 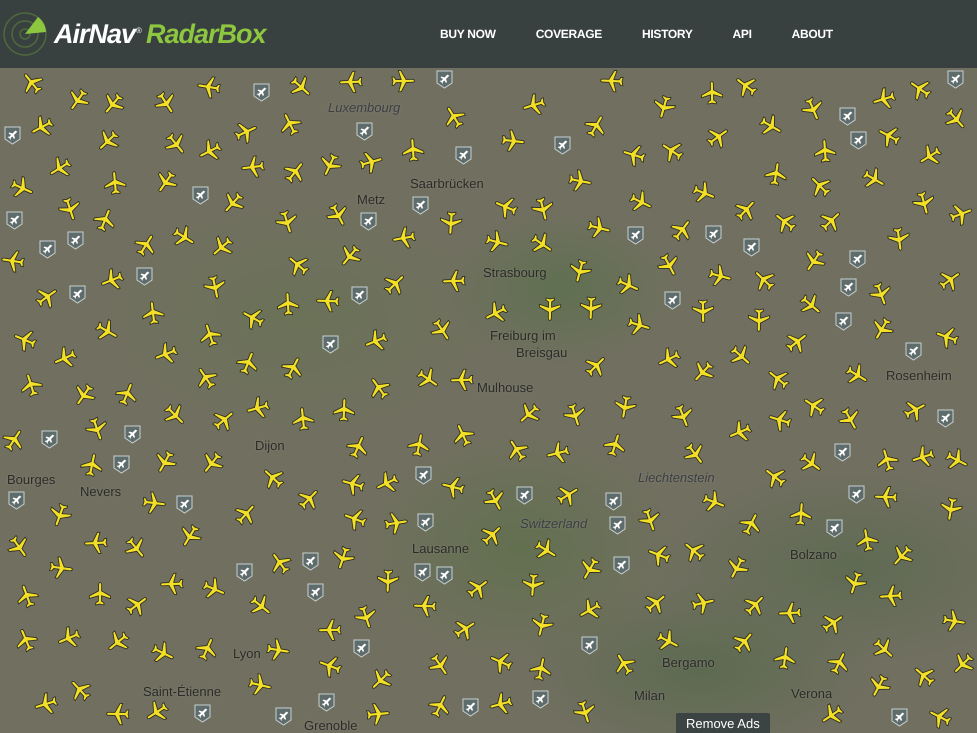 I want to click on product-name: RadarBox, so click(x=206, y=34).